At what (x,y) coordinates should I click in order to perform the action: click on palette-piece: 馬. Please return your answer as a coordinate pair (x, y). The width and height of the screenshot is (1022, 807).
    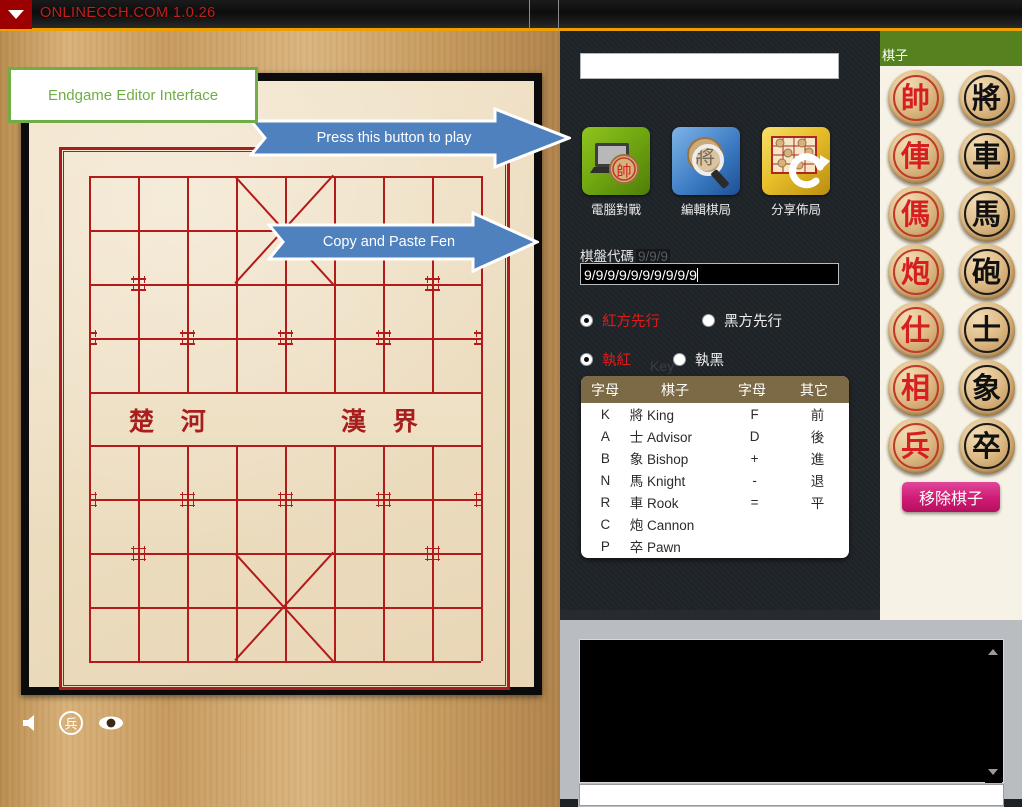
    Looking at the image, I should click on (986, 214).